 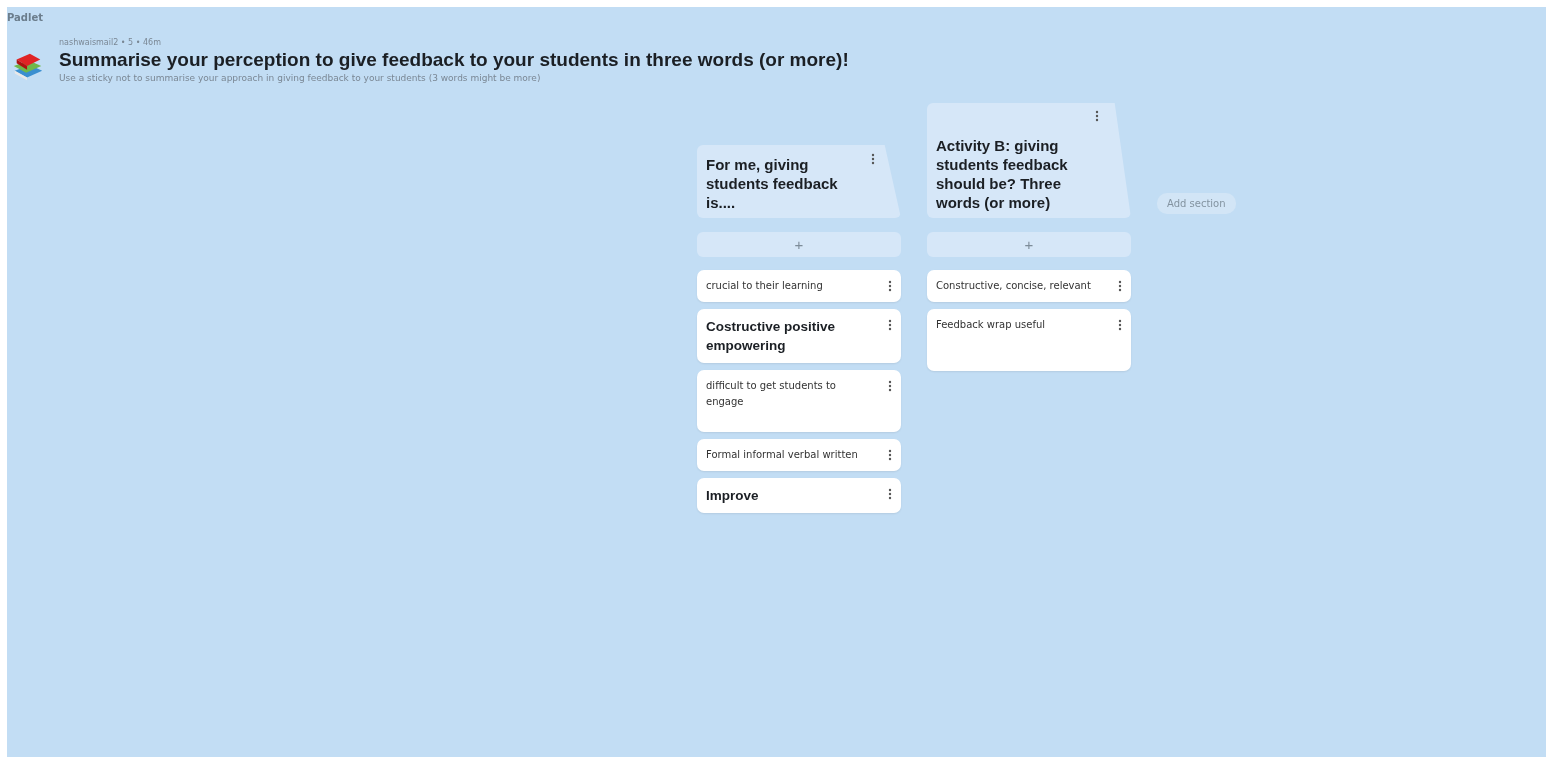 What do you see at coordinates (732, 496) in the screenshot?
I see `post-text: Improve` at bounding box center [732, 496].